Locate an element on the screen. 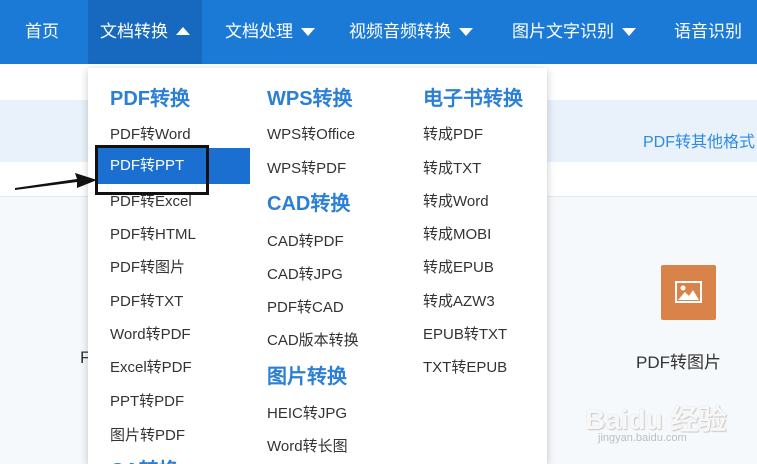 The height and width of the screenshot is (464, 757). menu-item-to-word: 转成Word is located at coordinates (456, 200).